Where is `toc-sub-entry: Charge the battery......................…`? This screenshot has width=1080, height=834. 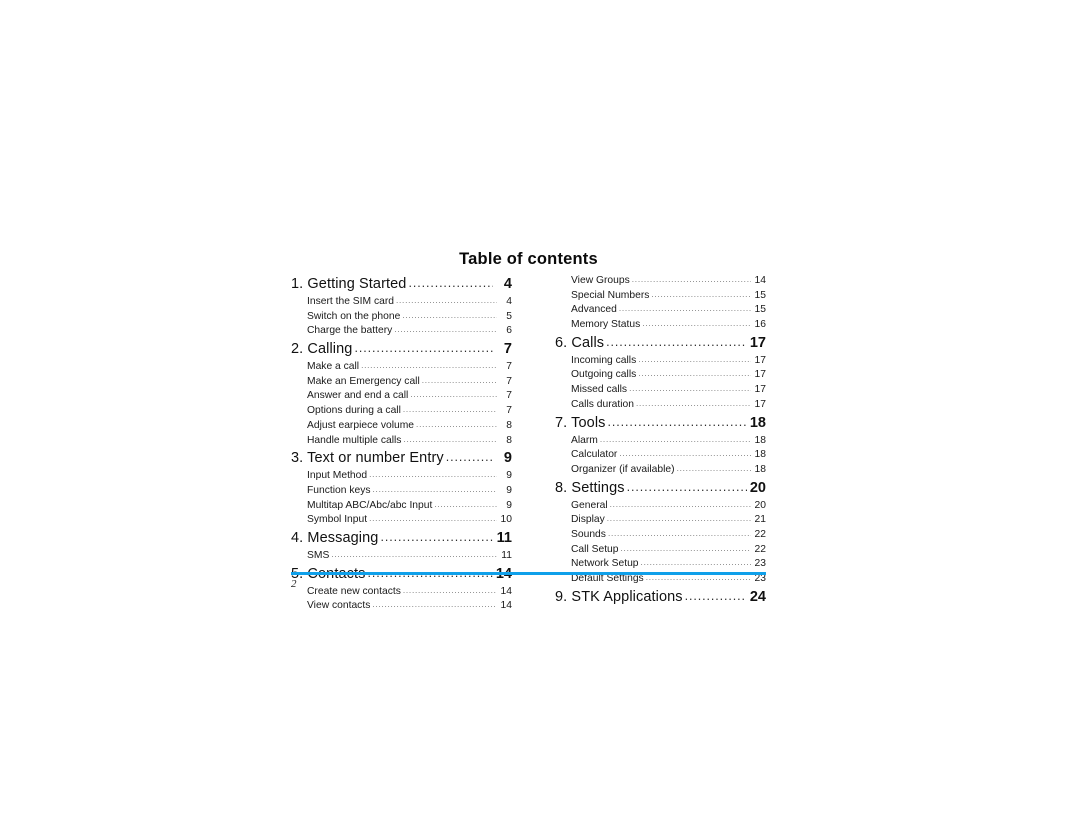 toc-sub-entry: Charge the battery......................… is located at coordinates (401, 331).